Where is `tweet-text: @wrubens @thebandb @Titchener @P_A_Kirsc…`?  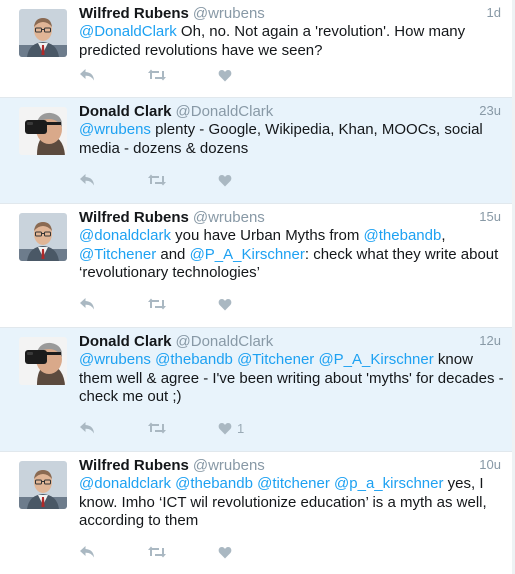
tweet-text: @wrubens @thebandb @Titchener @P_A_Kirsc… is located at coordinates (293, 379).